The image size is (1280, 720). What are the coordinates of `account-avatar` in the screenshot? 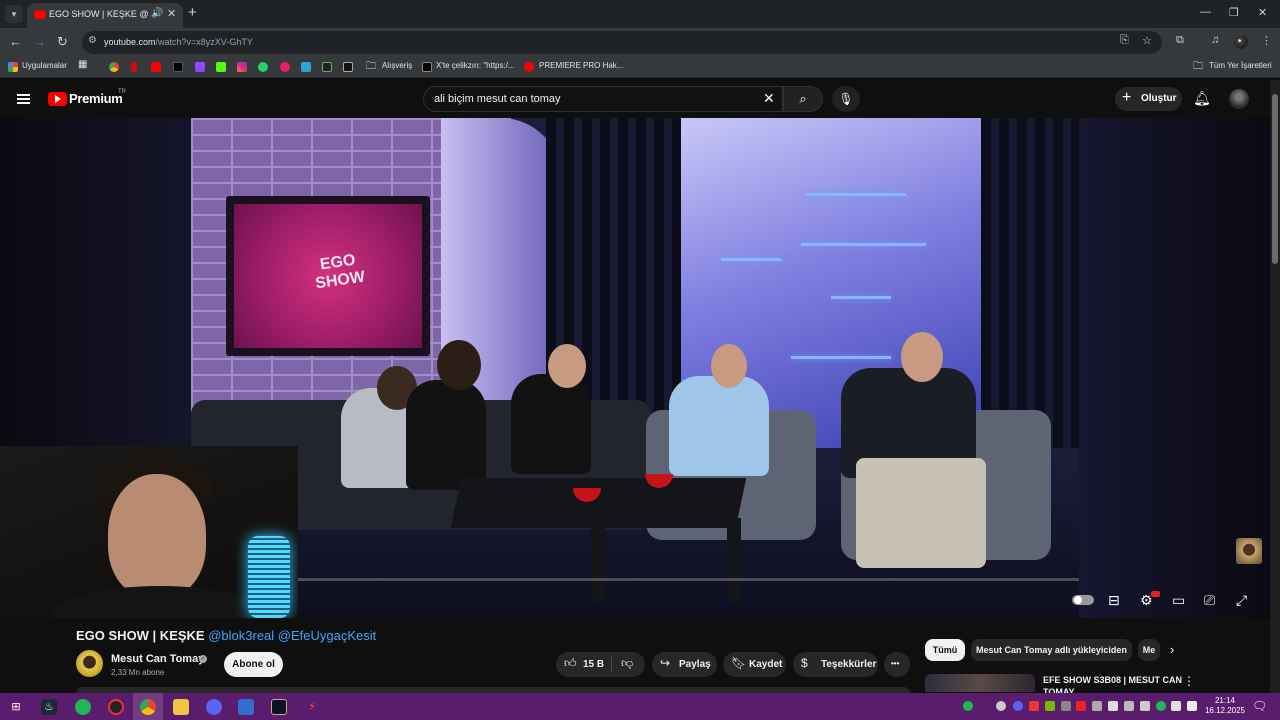 It's located at (1239, 99).